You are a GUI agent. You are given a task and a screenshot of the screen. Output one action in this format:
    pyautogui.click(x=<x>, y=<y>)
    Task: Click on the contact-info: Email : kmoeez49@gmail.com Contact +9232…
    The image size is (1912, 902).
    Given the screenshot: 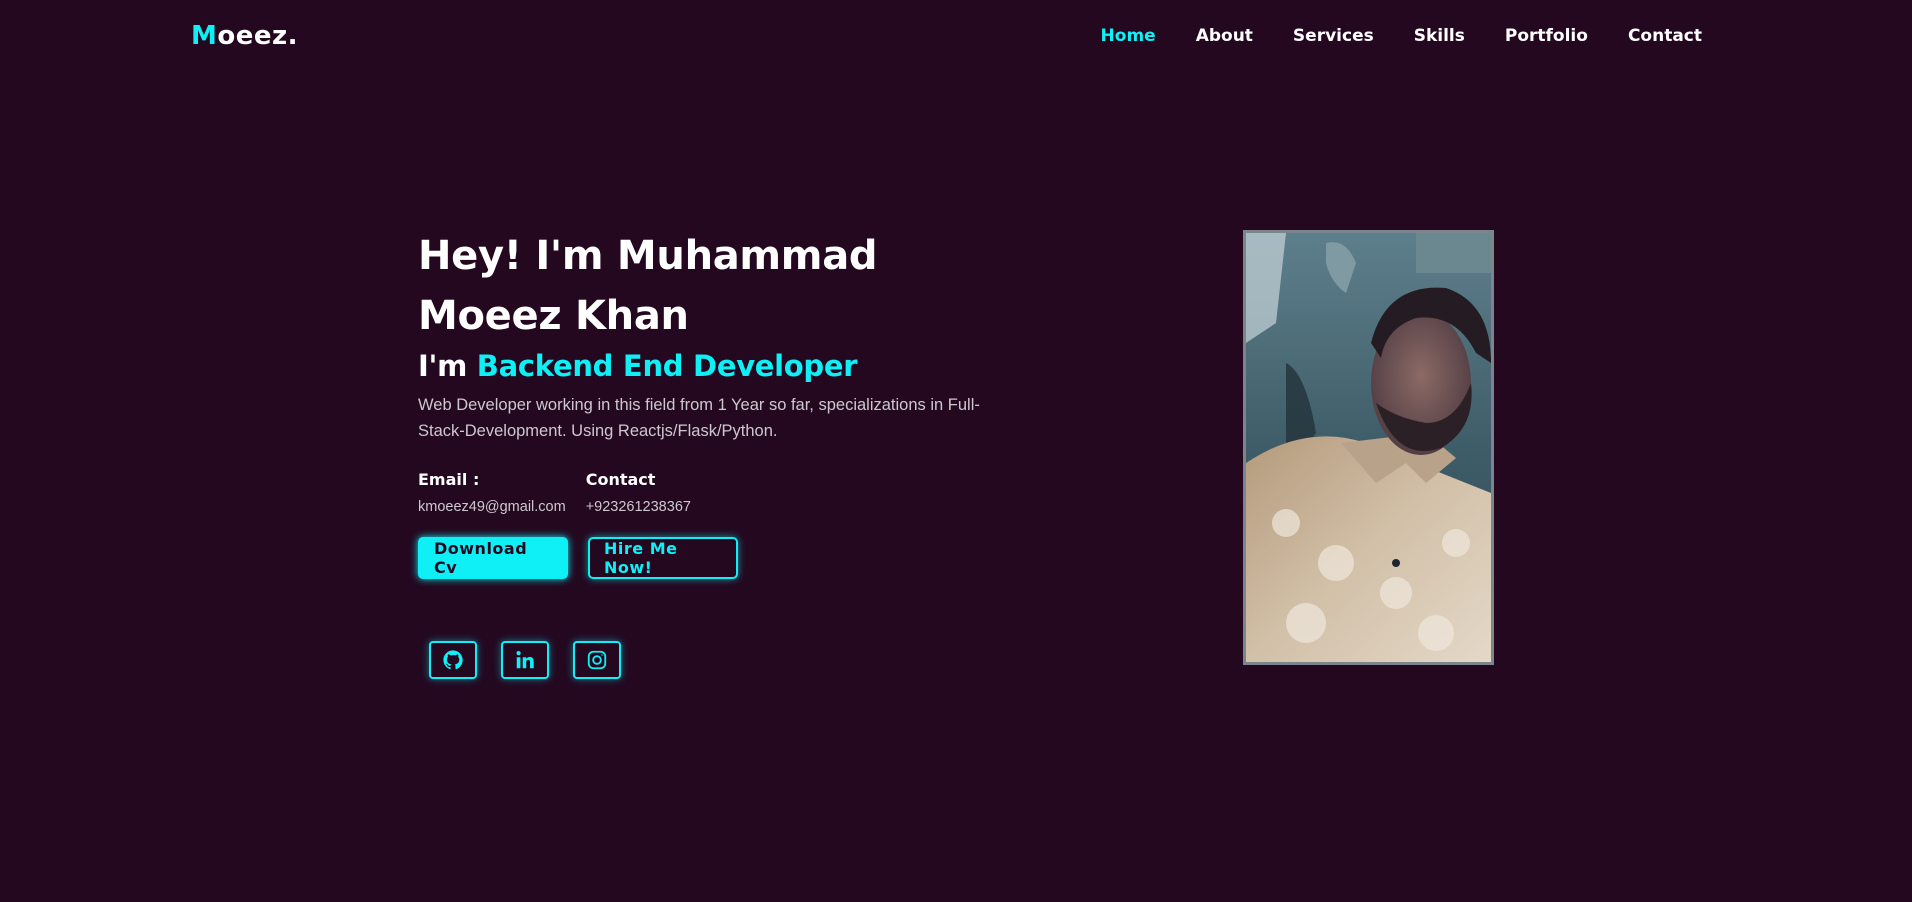 What is the action you would take?
    pyautogui.click(x=718, y=492)
    